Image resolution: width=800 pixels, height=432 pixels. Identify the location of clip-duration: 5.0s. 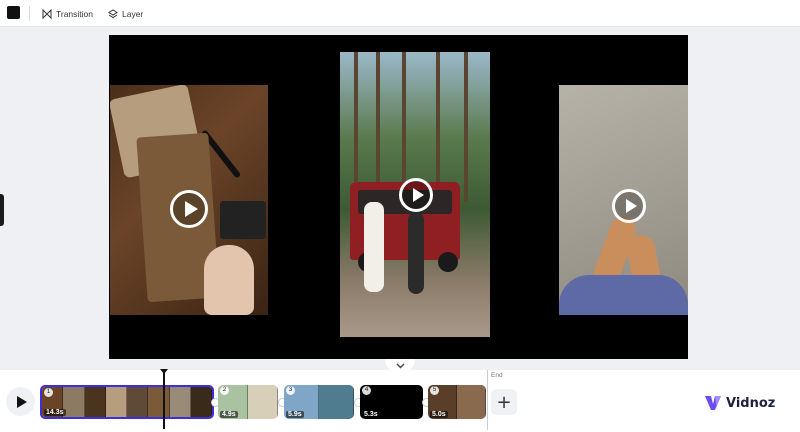
(439, 414).